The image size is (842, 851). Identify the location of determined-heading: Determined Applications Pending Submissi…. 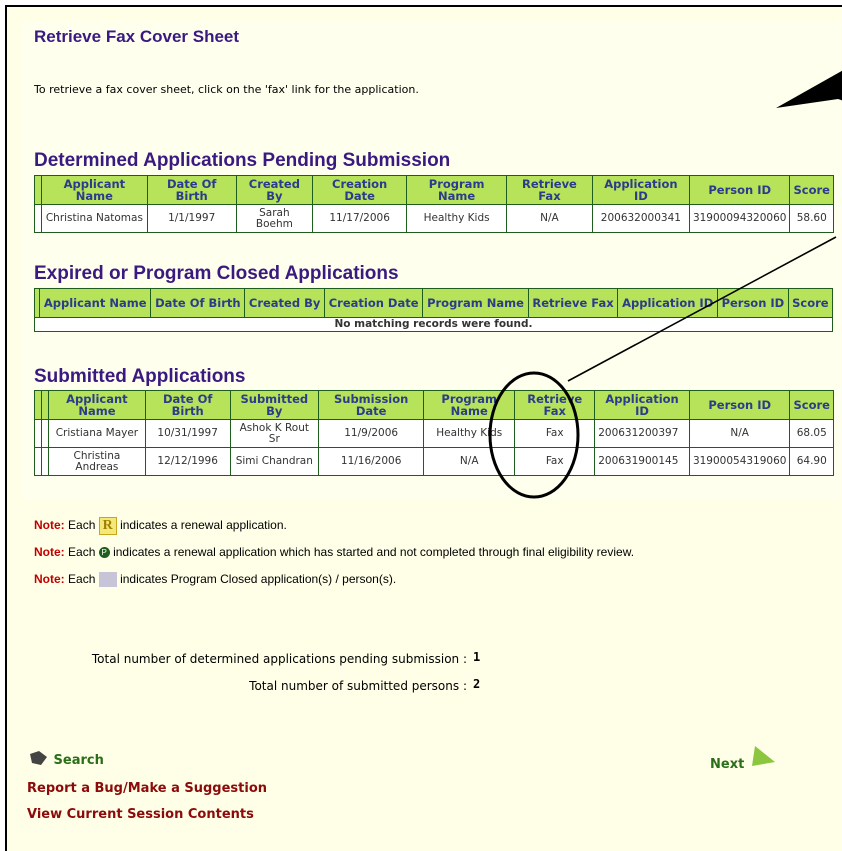
(242, 160).